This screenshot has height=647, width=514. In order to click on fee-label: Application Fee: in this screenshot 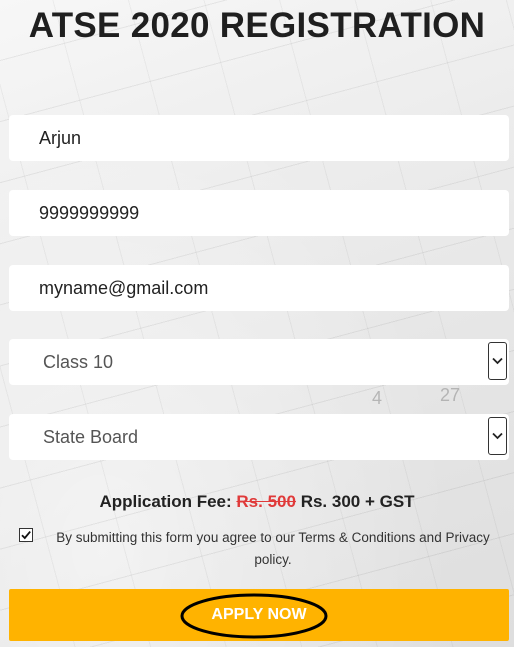, I will do `click(165, 501)`.